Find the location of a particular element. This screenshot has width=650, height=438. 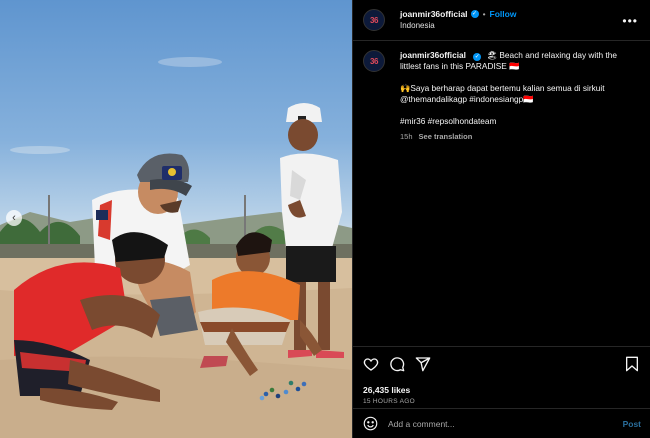

caption-avatar-mark: 36 is located at coordinates (374, 61).